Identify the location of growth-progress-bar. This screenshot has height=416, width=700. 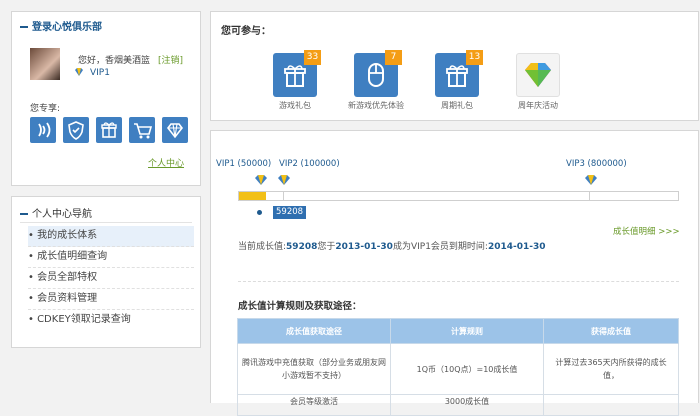
(458, 196).